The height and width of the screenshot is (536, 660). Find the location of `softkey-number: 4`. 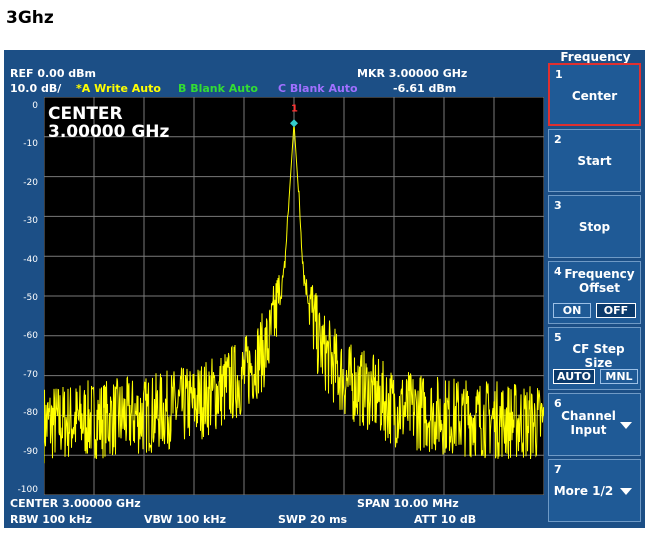

softkey-number: 4 is located at coordinates (558, 271).